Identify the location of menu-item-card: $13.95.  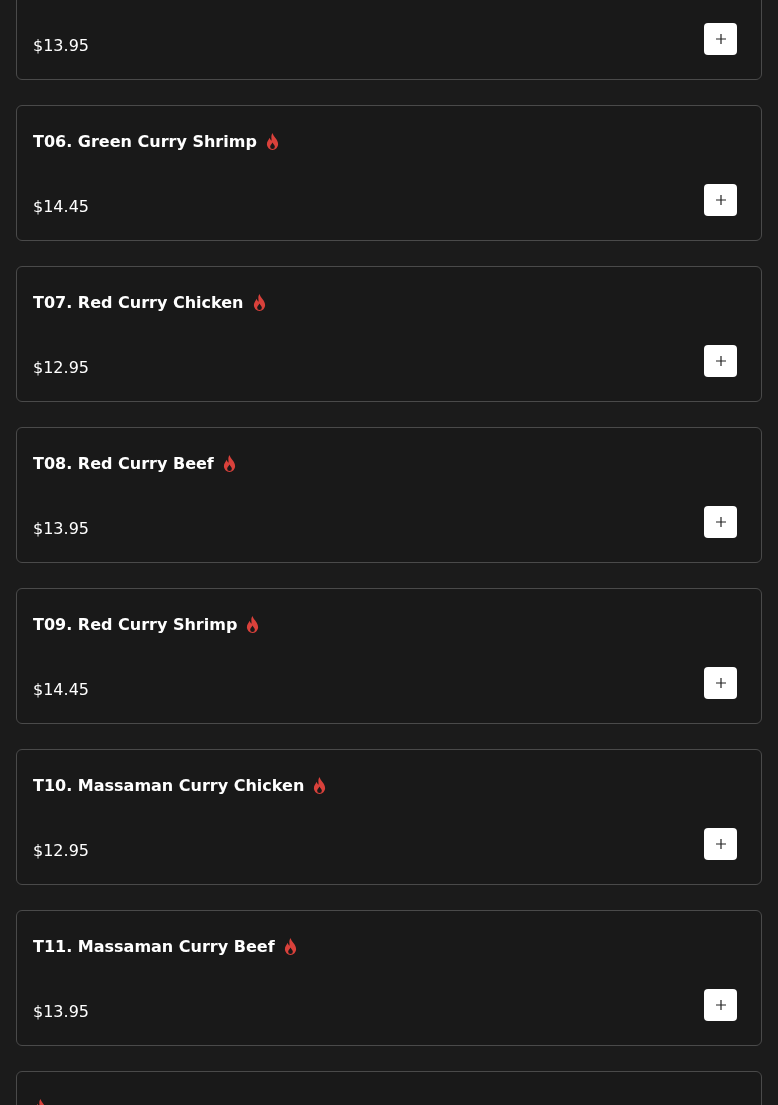
(389, 40).